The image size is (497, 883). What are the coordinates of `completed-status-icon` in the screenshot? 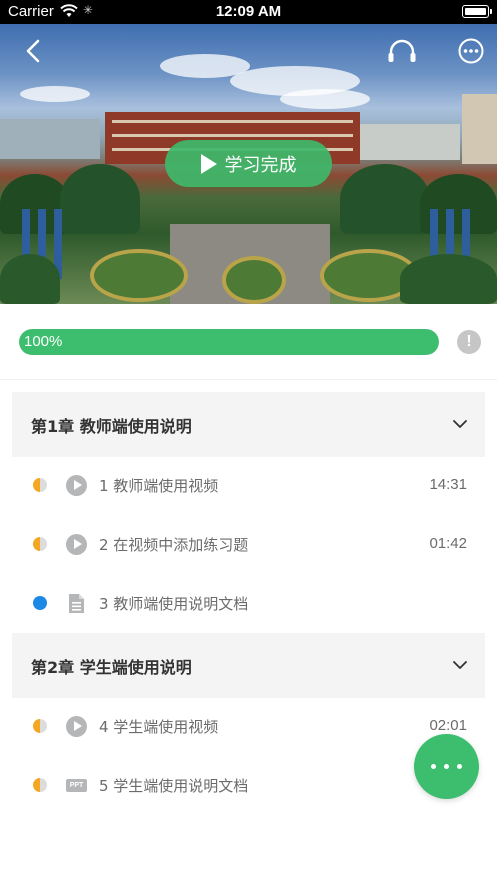 It's located at (40, 603).